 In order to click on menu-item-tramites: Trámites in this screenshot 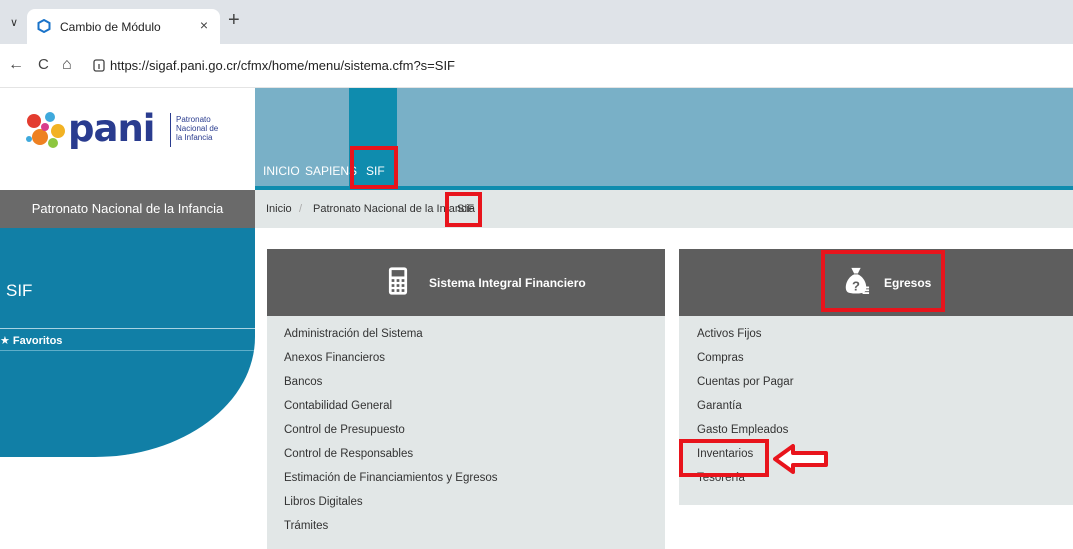, I will do `click(306, 526)`.